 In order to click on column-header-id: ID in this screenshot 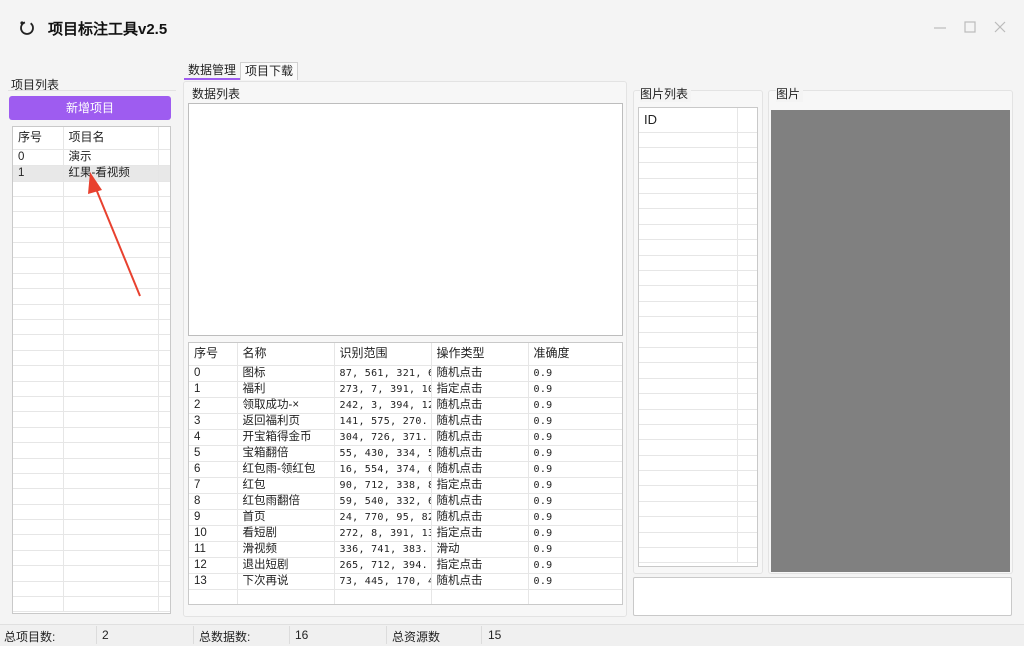, I will do `click(688, 120)`.